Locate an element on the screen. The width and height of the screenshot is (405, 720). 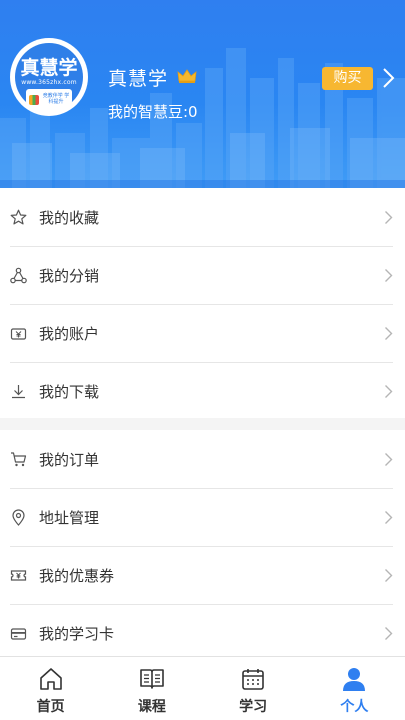
card-icon is located at coordinates (18, 633).